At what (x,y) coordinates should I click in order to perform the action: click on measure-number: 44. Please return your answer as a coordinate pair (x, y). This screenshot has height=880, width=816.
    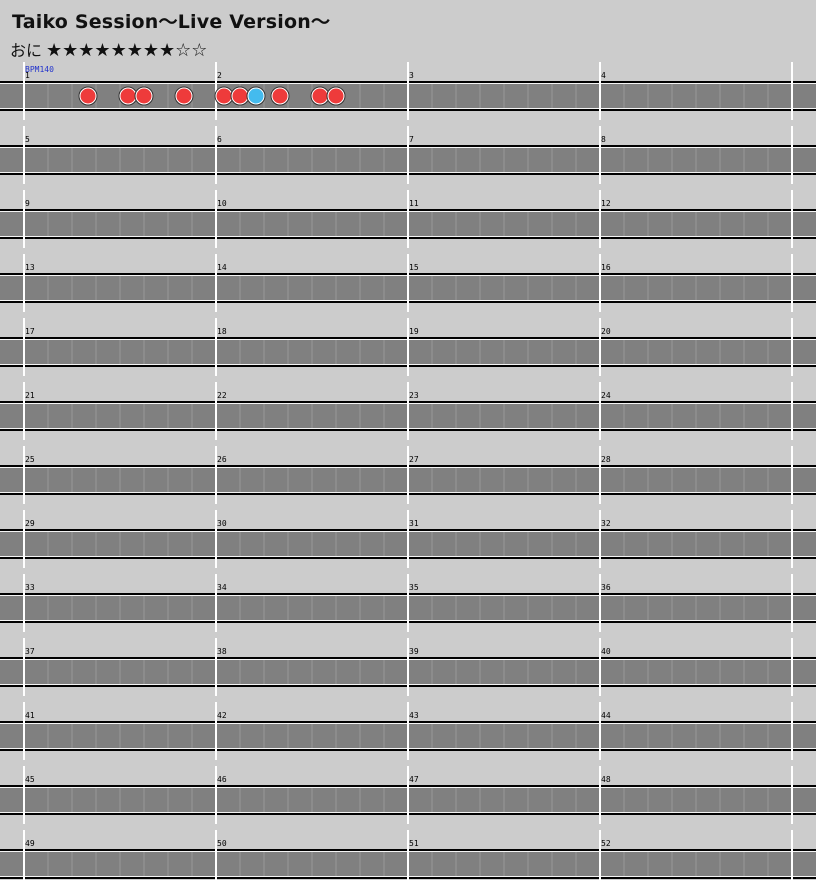
    Looking at the image, I should click on (606, 715).